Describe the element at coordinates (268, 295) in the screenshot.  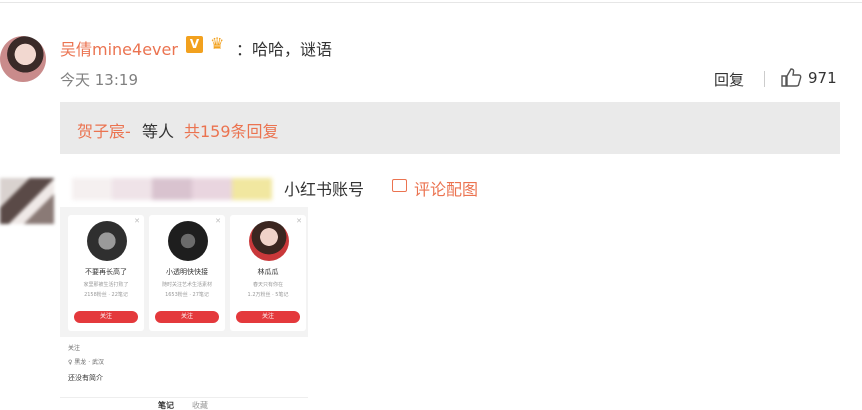
I see `card-stats: 1.2万粉丝 · 5笔记` at that location.